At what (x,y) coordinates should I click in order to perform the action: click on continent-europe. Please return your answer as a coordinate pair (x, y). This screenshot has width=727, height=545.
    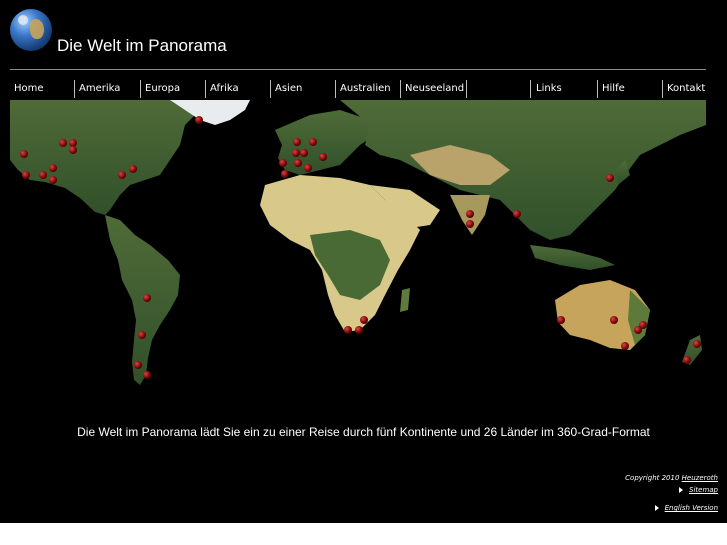
    Looking at the image, I should click on (325, 142).